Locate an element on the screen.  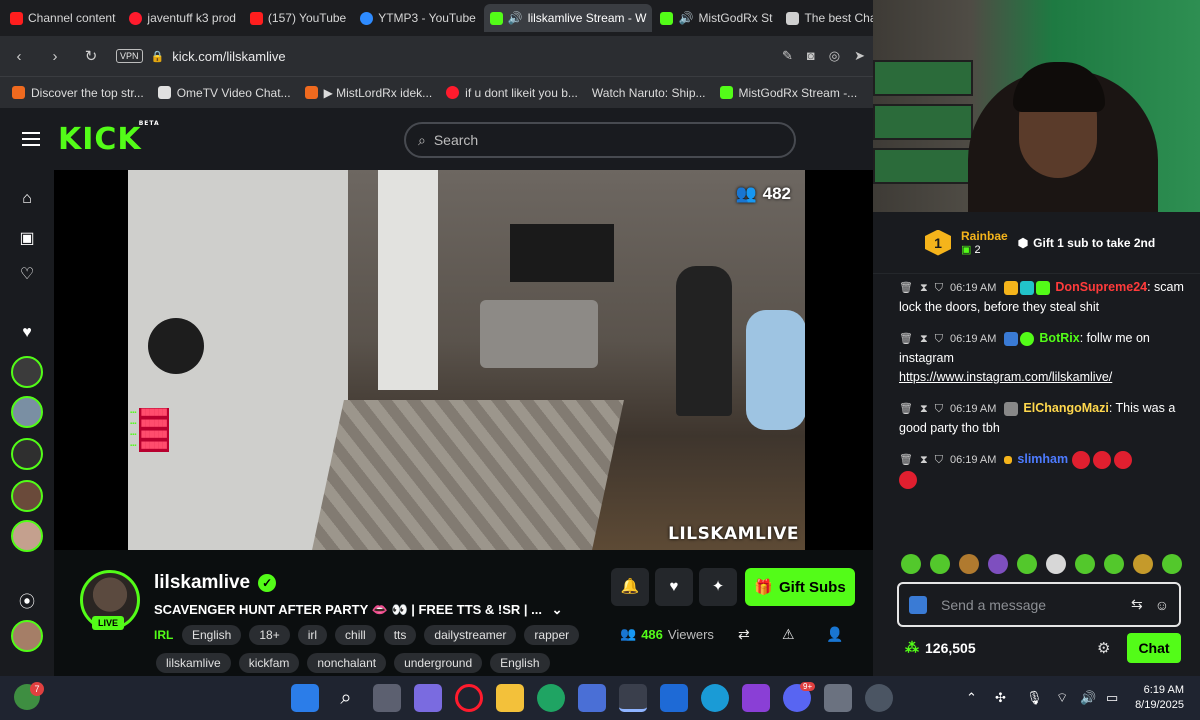
shield-icon: ◎ is located at coordinates (834, 56).